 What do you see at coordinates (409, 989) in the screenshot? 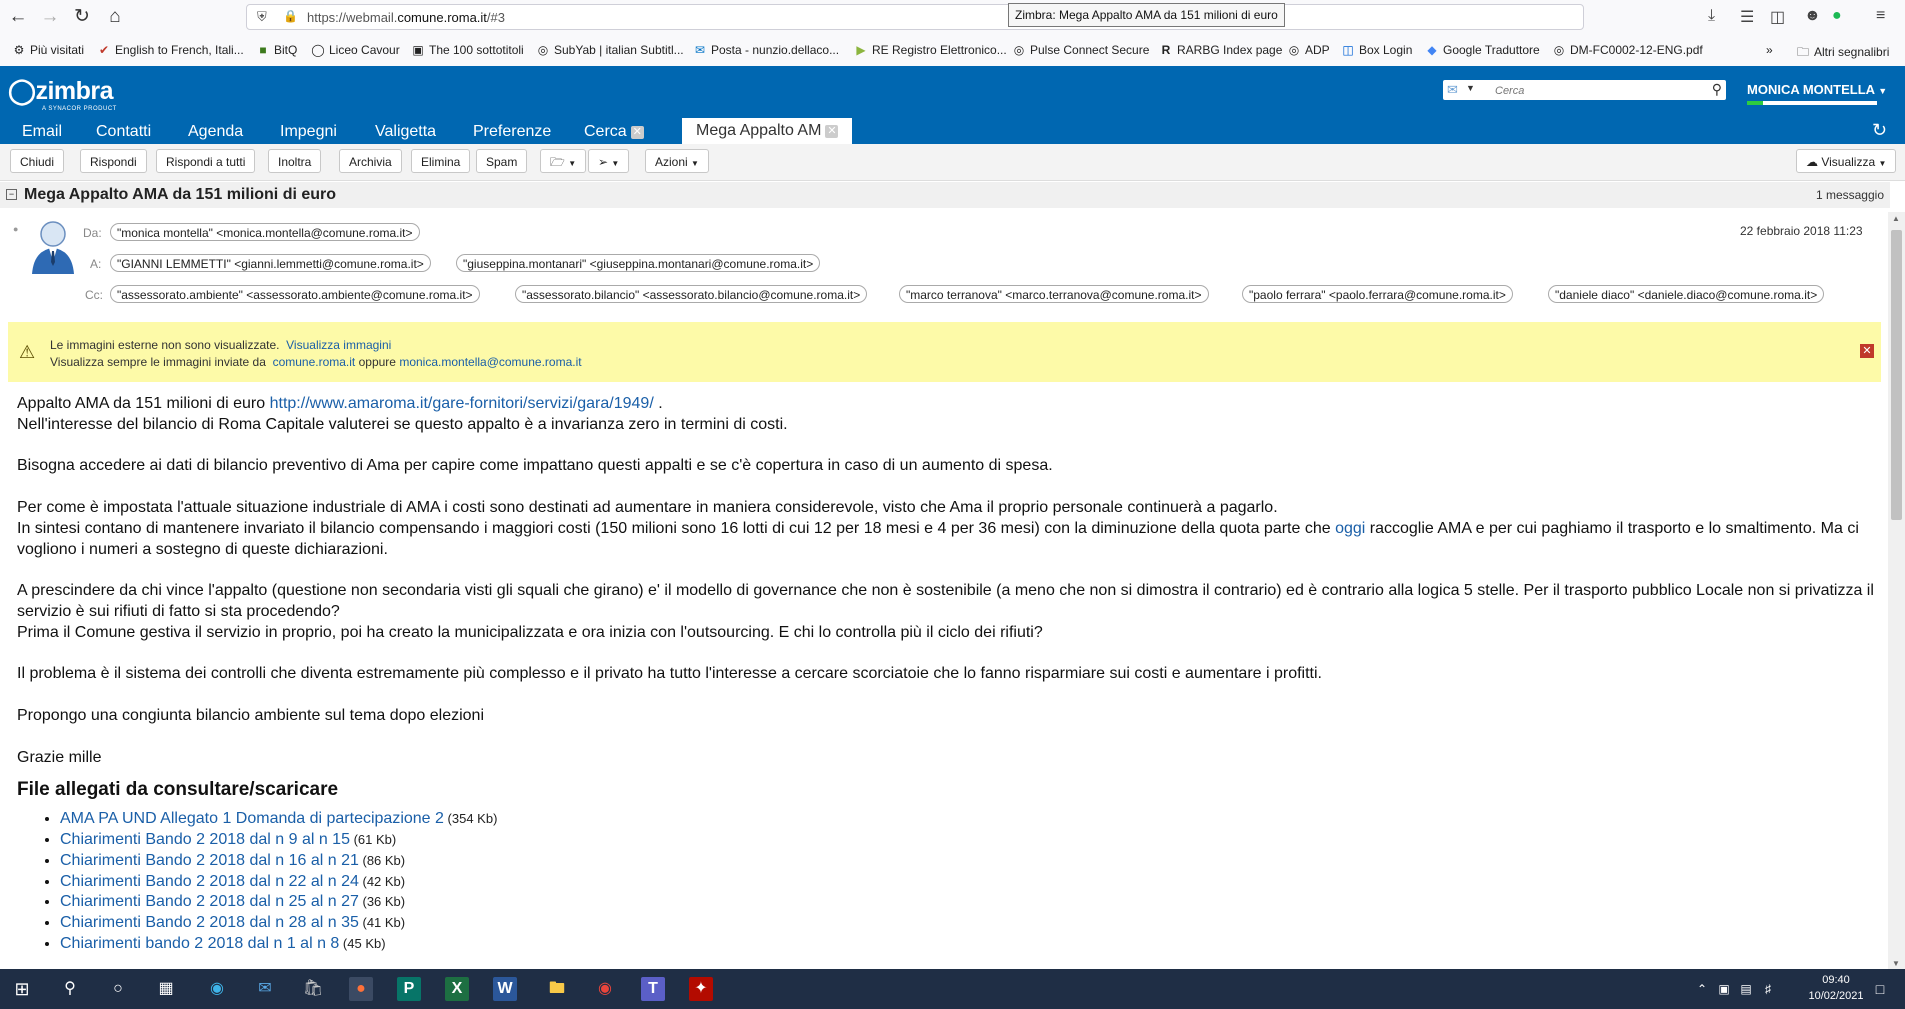
I see `publisher-icon: P` at bounding box center [409, 989].